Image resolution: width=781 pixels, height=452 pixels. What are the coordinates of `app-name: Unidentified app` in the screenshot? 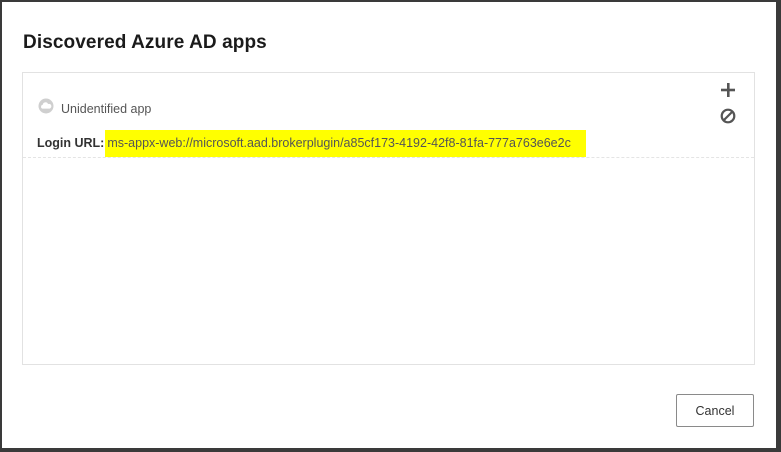 It's located at (106, 108).